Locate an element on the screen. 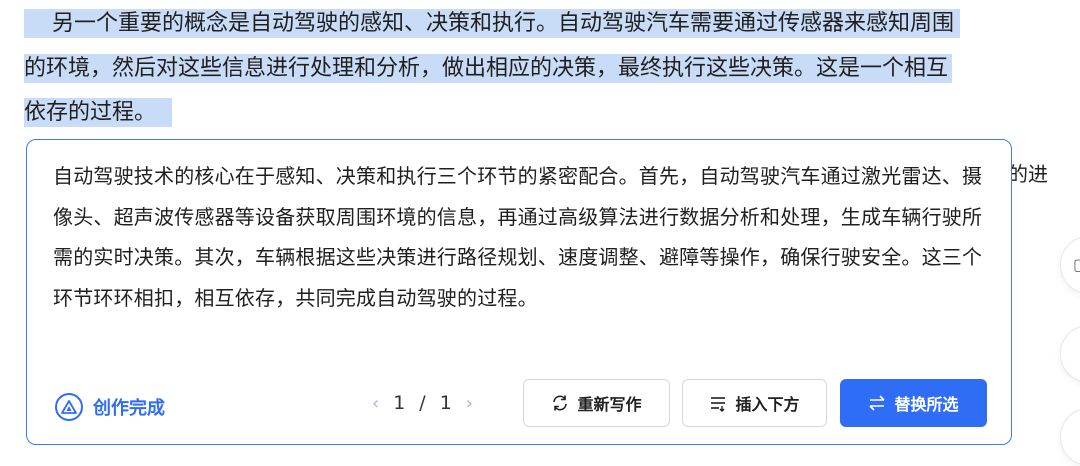  document-peek-text: 的进 is located at coordinates (1028, 174).